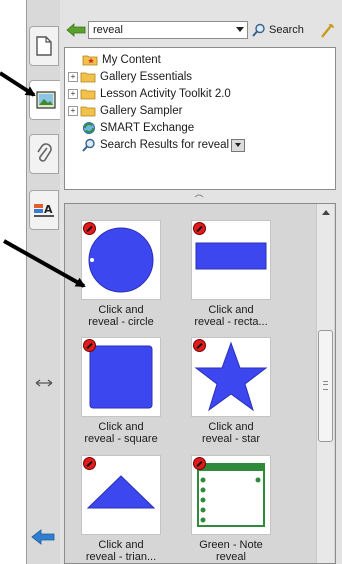  Describe the element at coordinates (165, 94) in the screenshot. I see `tree-item-label: Lesson Activity Toolkit 2.0` at that location.